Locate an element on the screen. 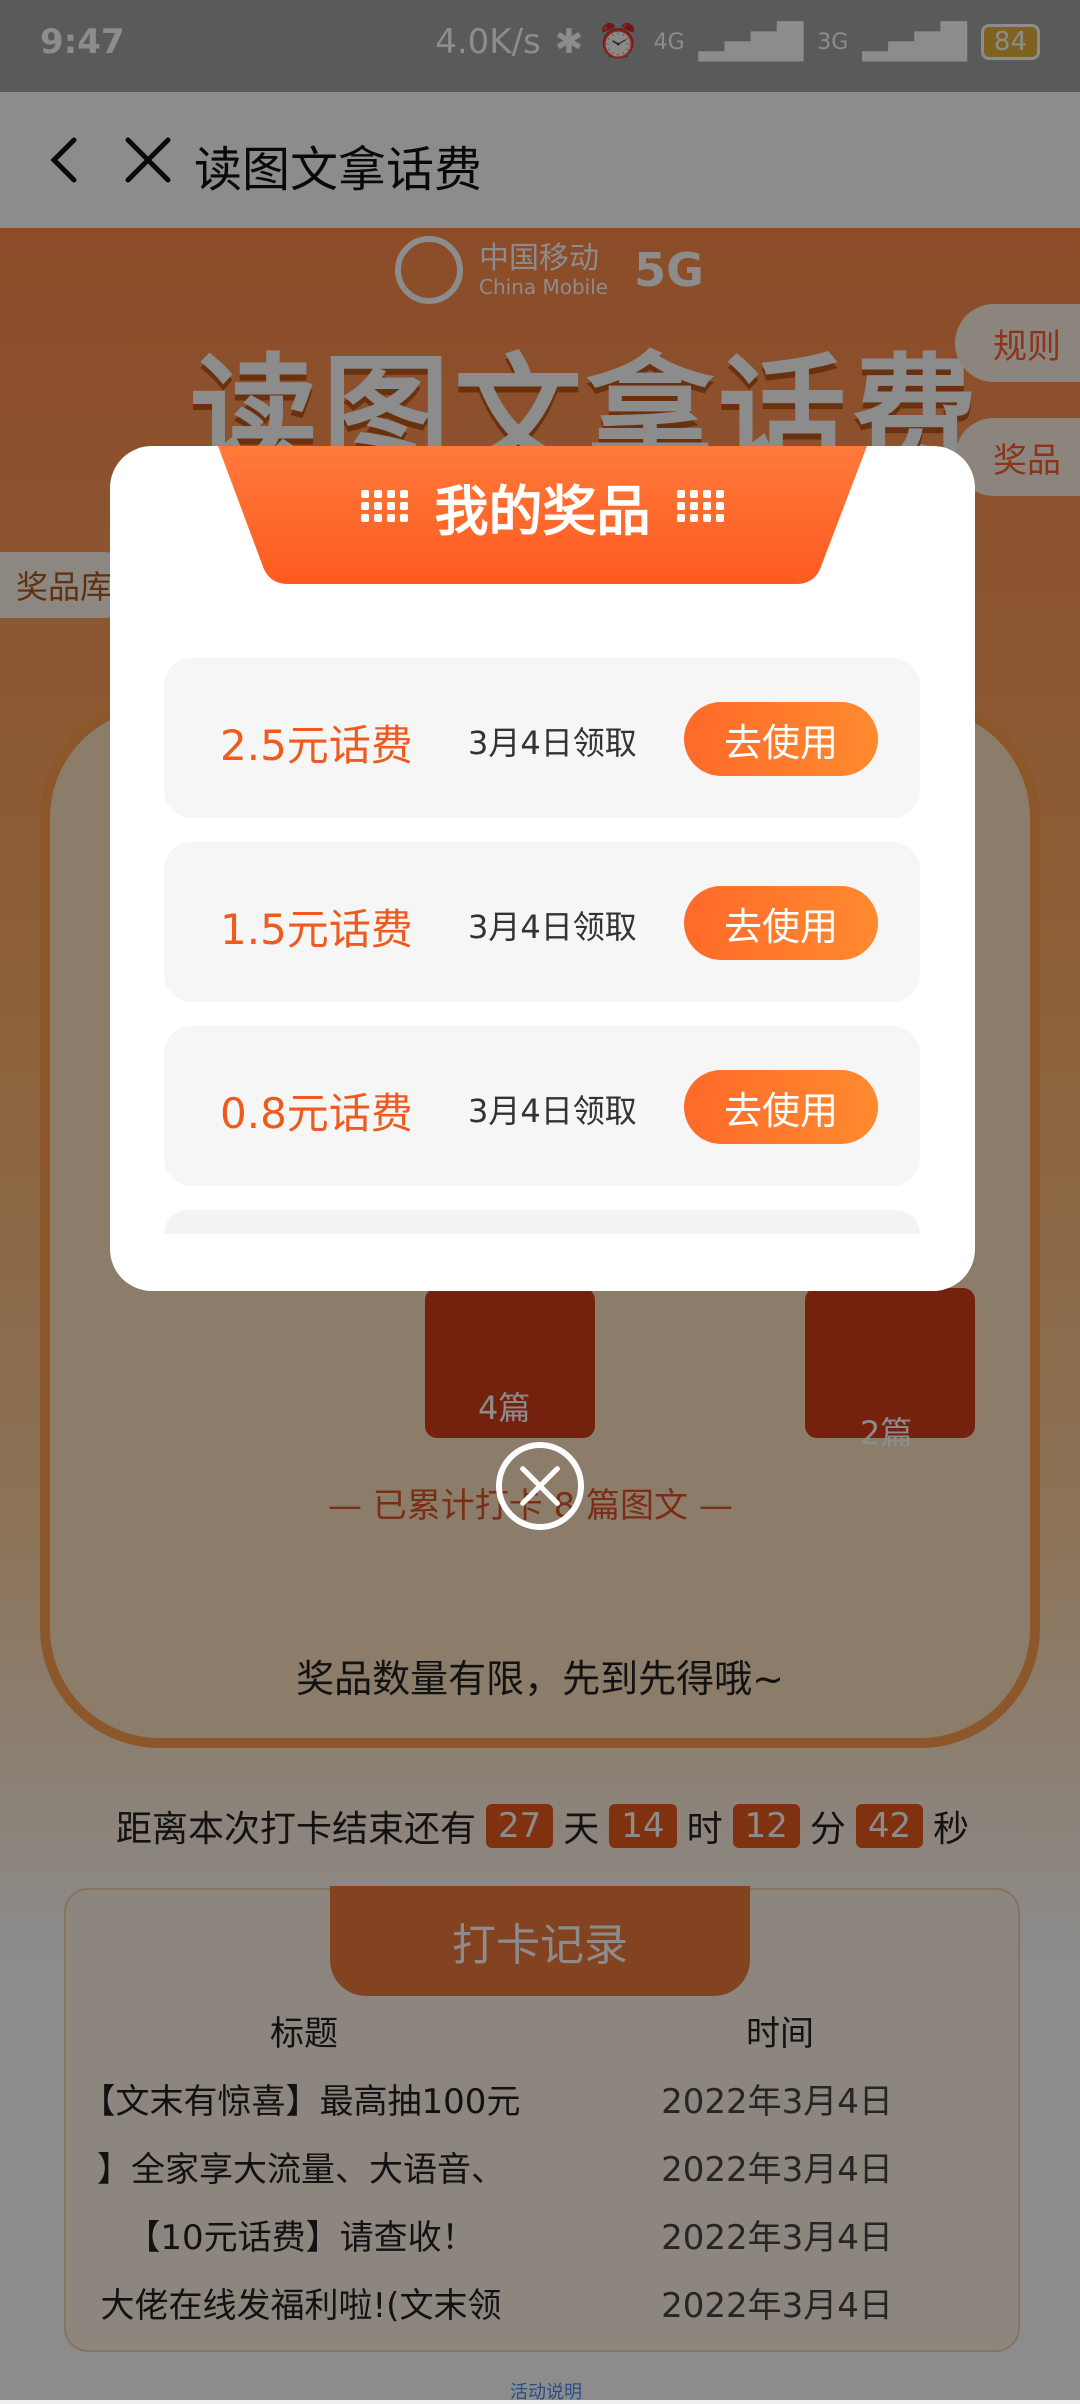  prize-item: 2.5元话费 3月4日领取 去使用 is located at coordinates (542, 738).